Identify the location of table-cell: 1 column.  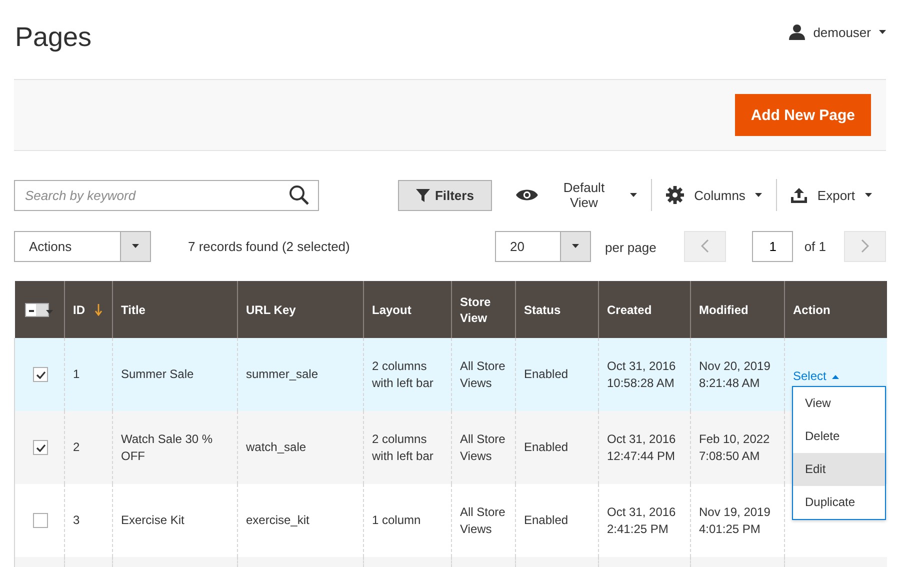
(396, 520).